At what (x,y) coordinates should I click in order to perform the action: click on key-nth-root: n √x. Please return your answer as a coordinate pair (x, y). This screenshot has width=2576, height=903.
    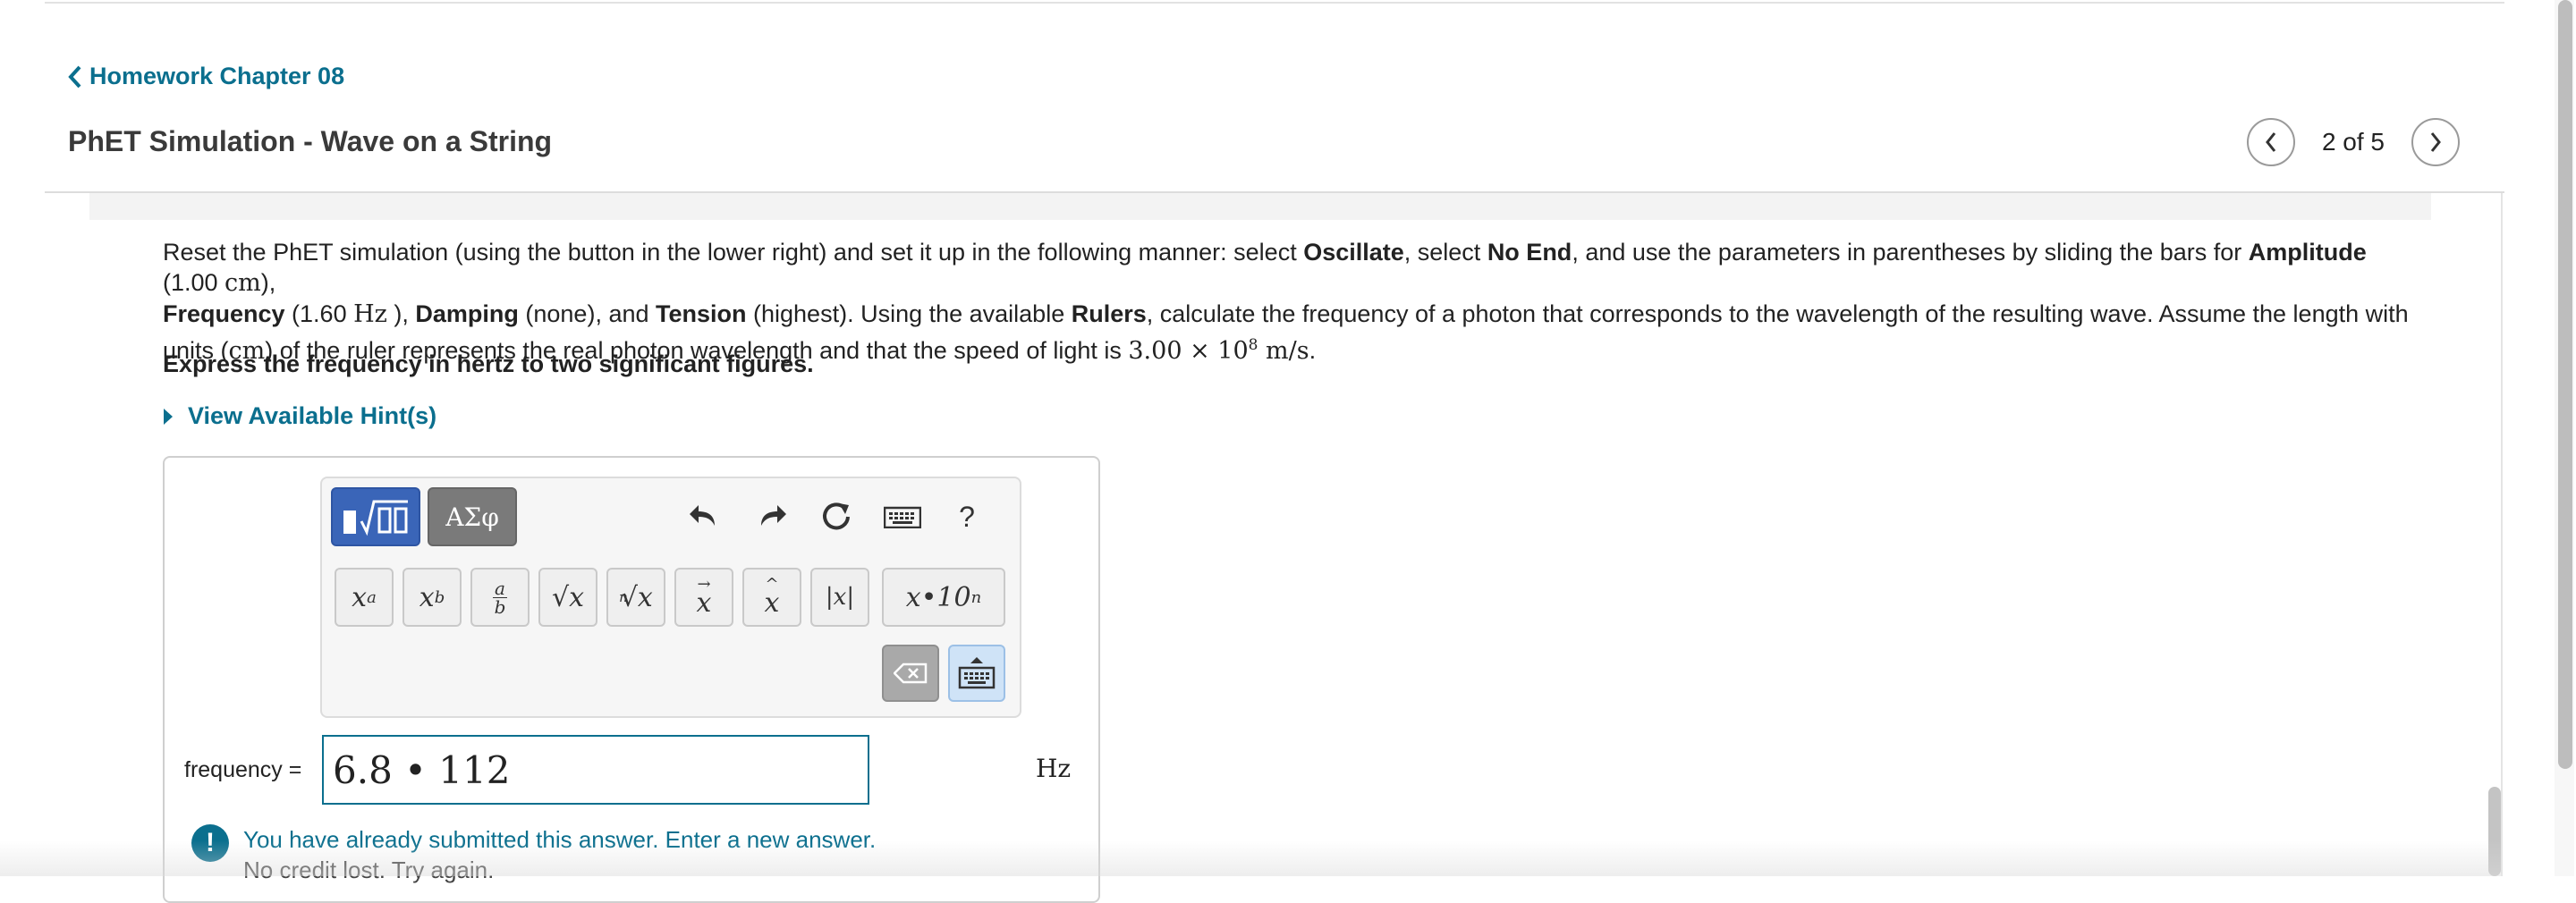
    Looking at the image, I should click on (635, 597).